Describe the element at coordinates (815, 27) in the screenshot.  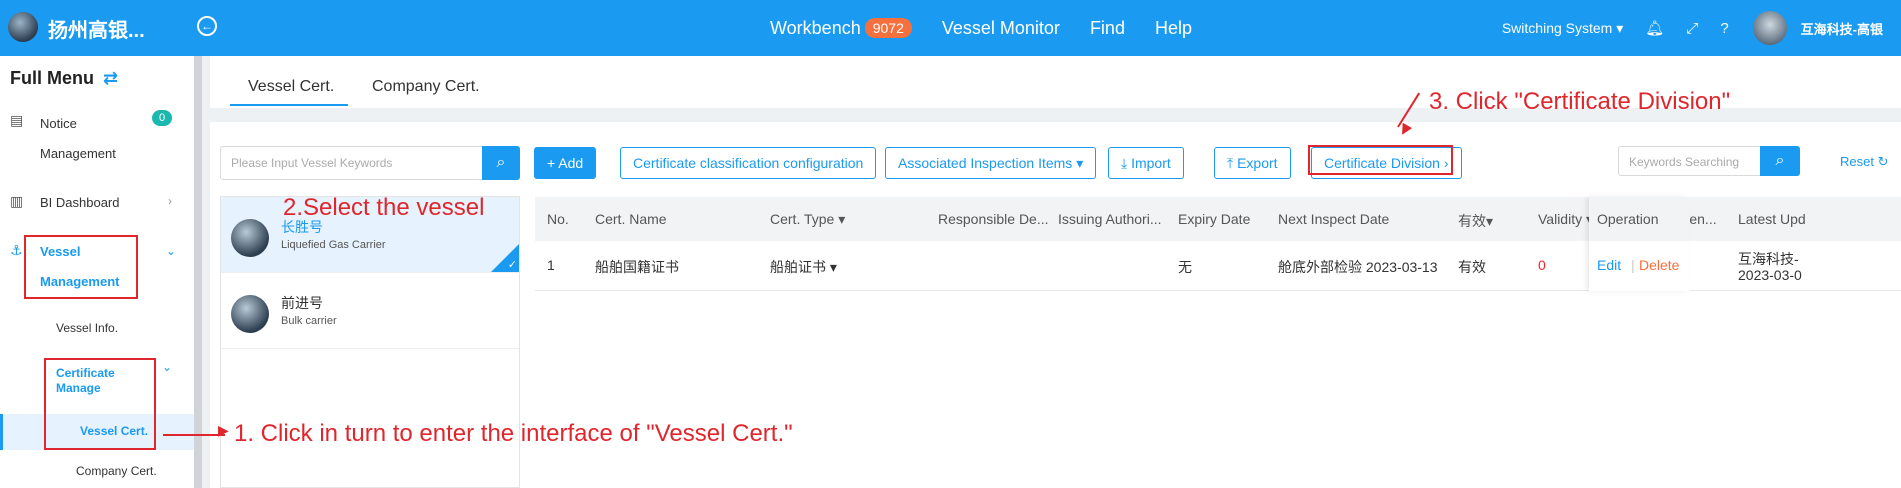
I see `nav-workbench-label: Workbench` at that location.